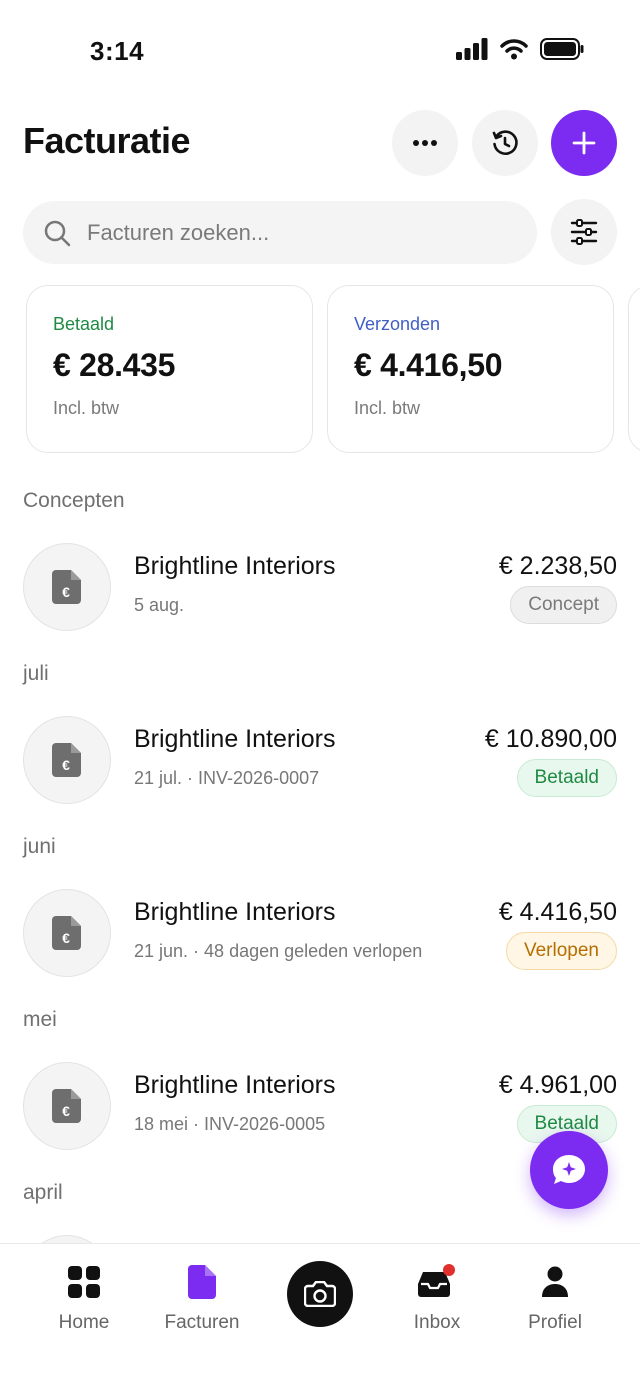  I want to click on search-icon, so click(57, 233).